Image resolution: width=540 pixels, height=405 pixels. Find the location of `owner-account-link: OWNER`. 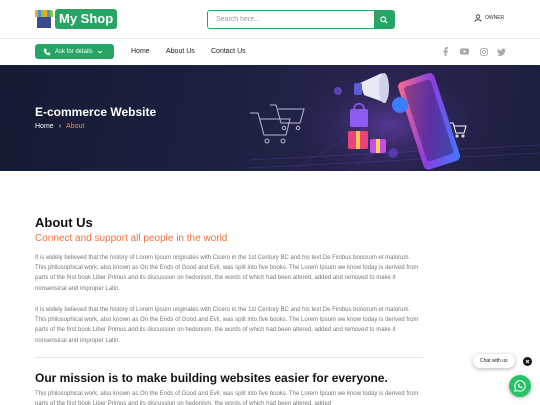

owner-account-link: OWNER is located at coordinates (489, 18).